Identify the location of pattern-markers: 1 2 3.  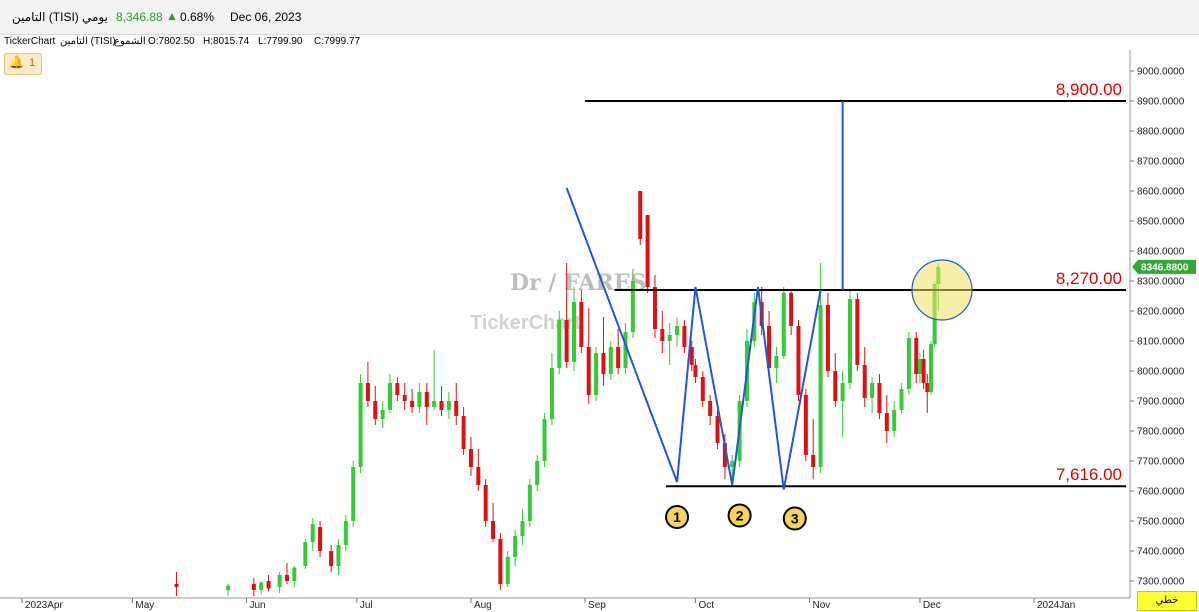
(736, 517).